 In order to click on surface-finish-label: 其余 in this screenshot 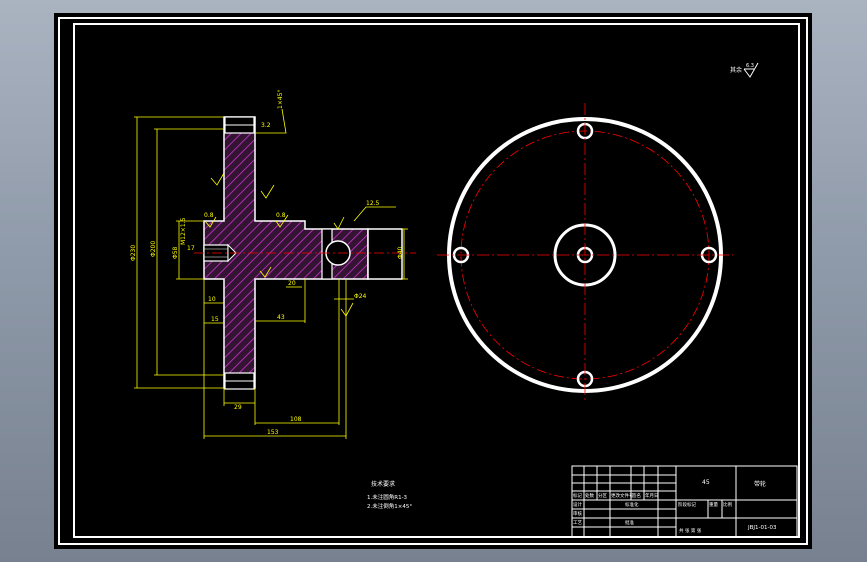, I will do `click(736, 70)`.